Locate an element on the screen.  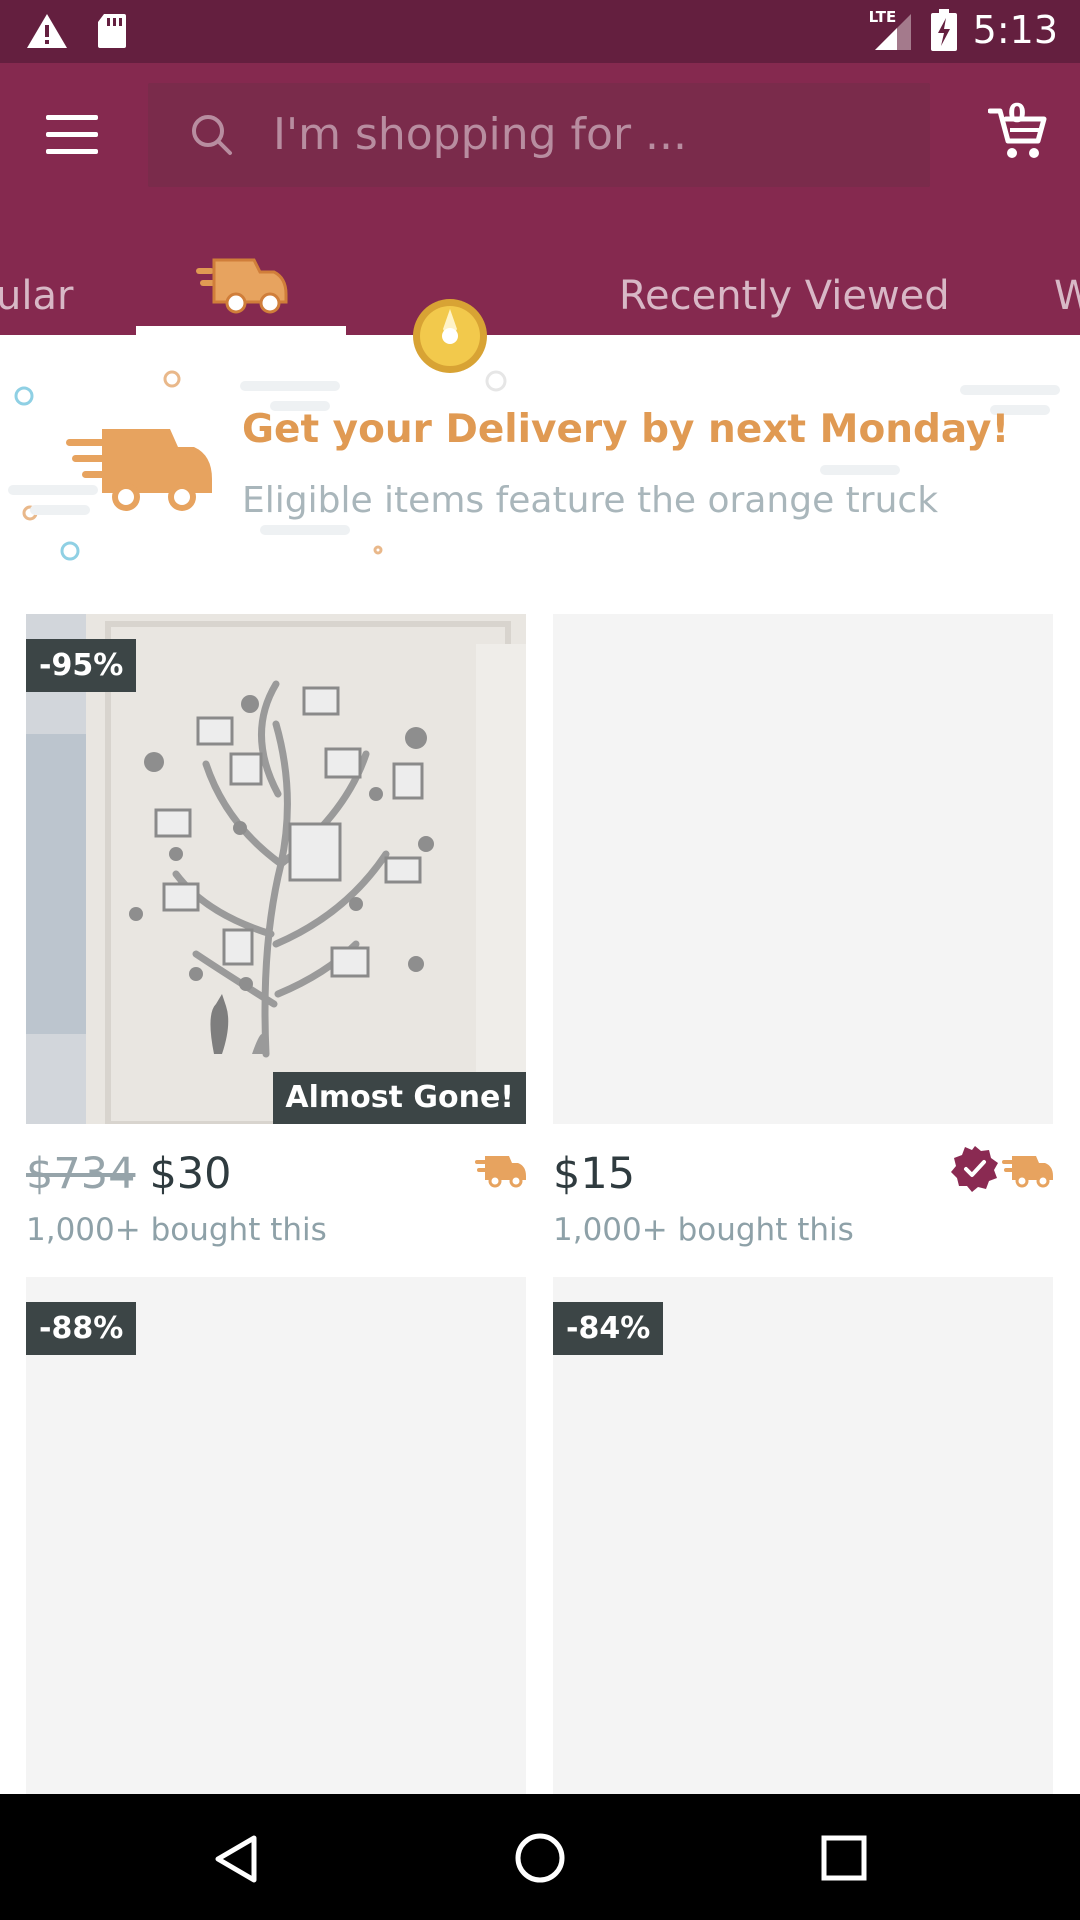
status-bar: LTE 5:13 is located at coordinates (540, 31).